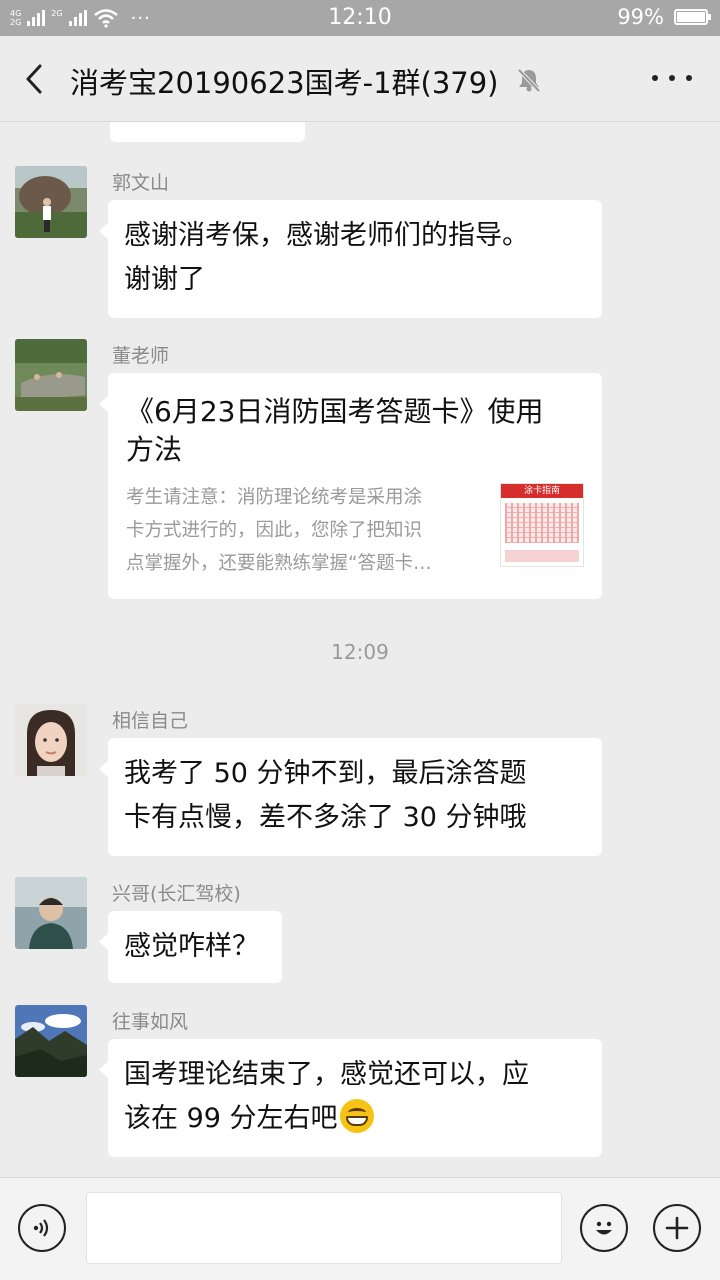 This screenshot has height=1280, width=720. I want to click on back-chevron-icon, so click(34, 79).